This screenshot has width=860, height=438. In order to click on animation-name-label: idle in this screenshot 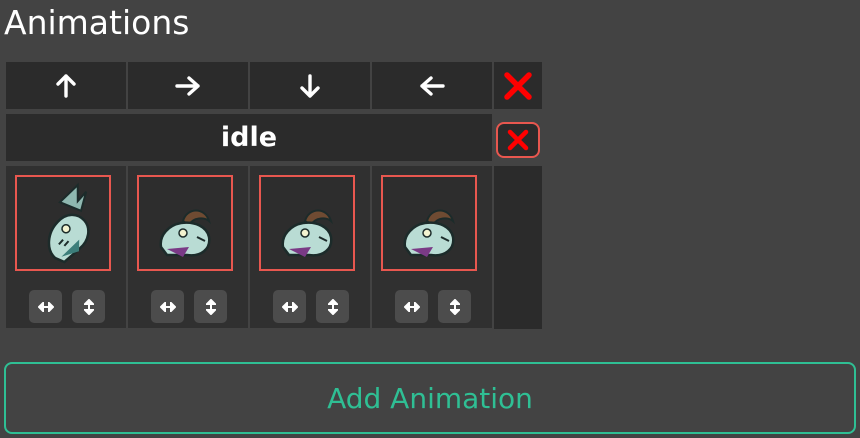, I will do `click(249, 137)`.